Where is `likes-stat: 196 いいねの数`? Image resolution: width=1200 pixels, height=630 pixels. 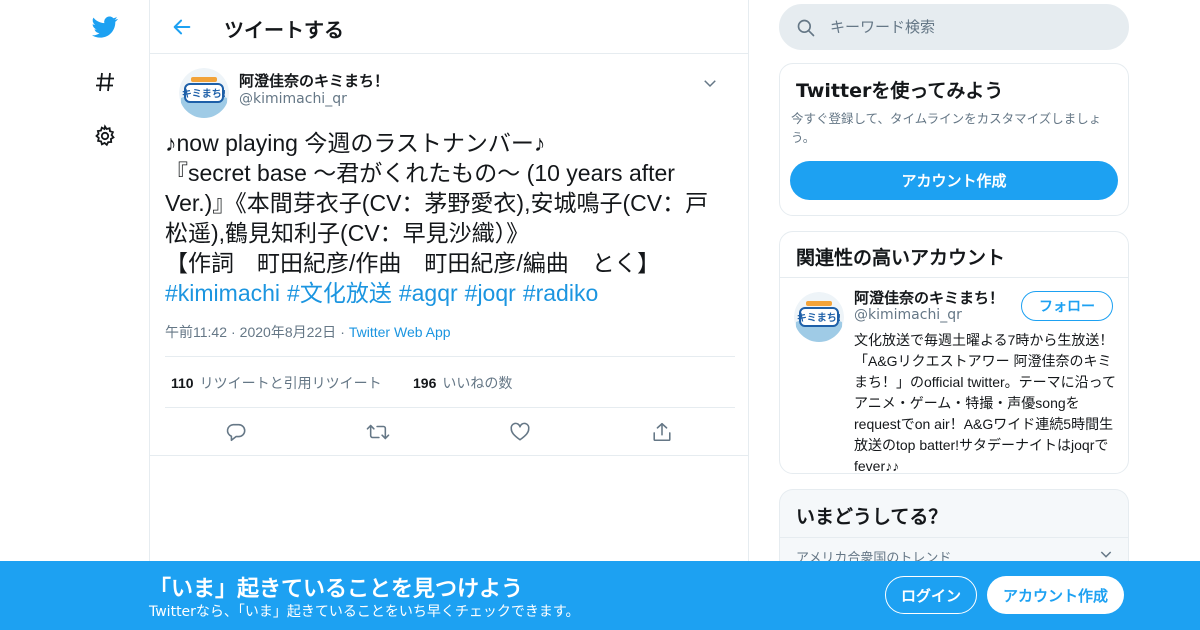 likes-stat: 196 いいねの数 is located at coordinates (462, 383).